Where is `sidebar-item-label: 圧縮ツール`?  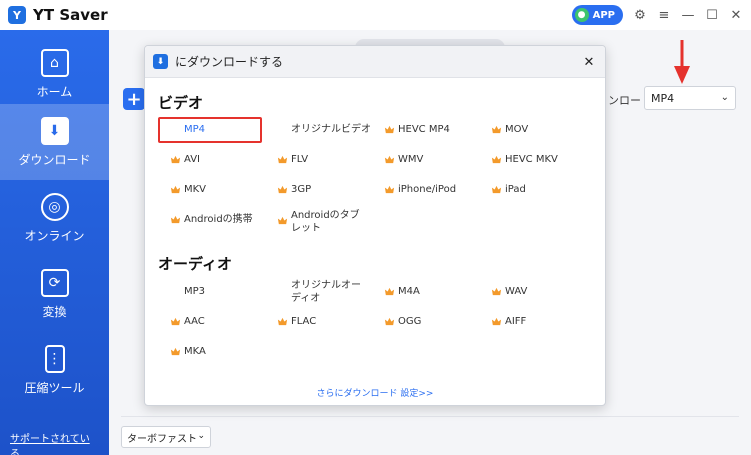 sidebar-item-label: 圧縮ツール is located at coordinates (54, 387).